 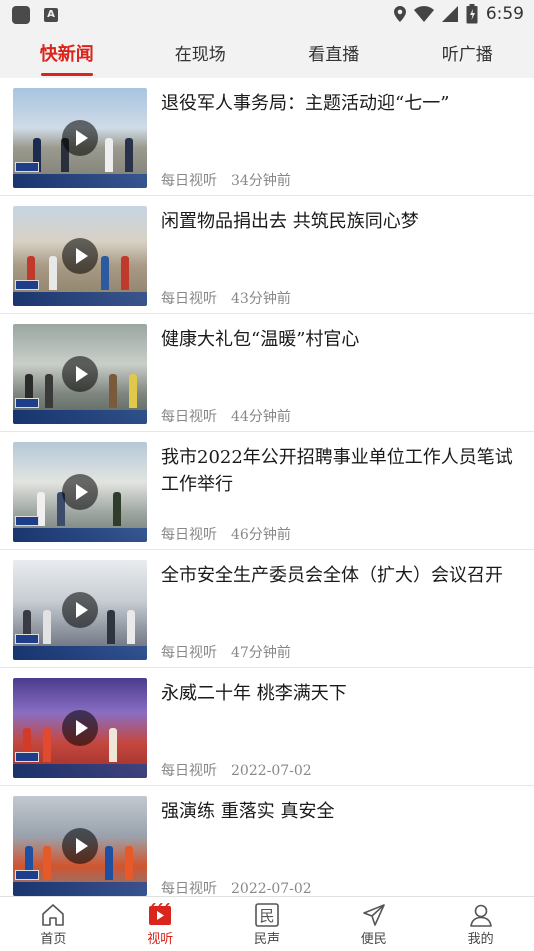 I want to click on list-item: 永威二十年 桃李满天下 每日视听 2022-07-02, so click(x=267, y=727).